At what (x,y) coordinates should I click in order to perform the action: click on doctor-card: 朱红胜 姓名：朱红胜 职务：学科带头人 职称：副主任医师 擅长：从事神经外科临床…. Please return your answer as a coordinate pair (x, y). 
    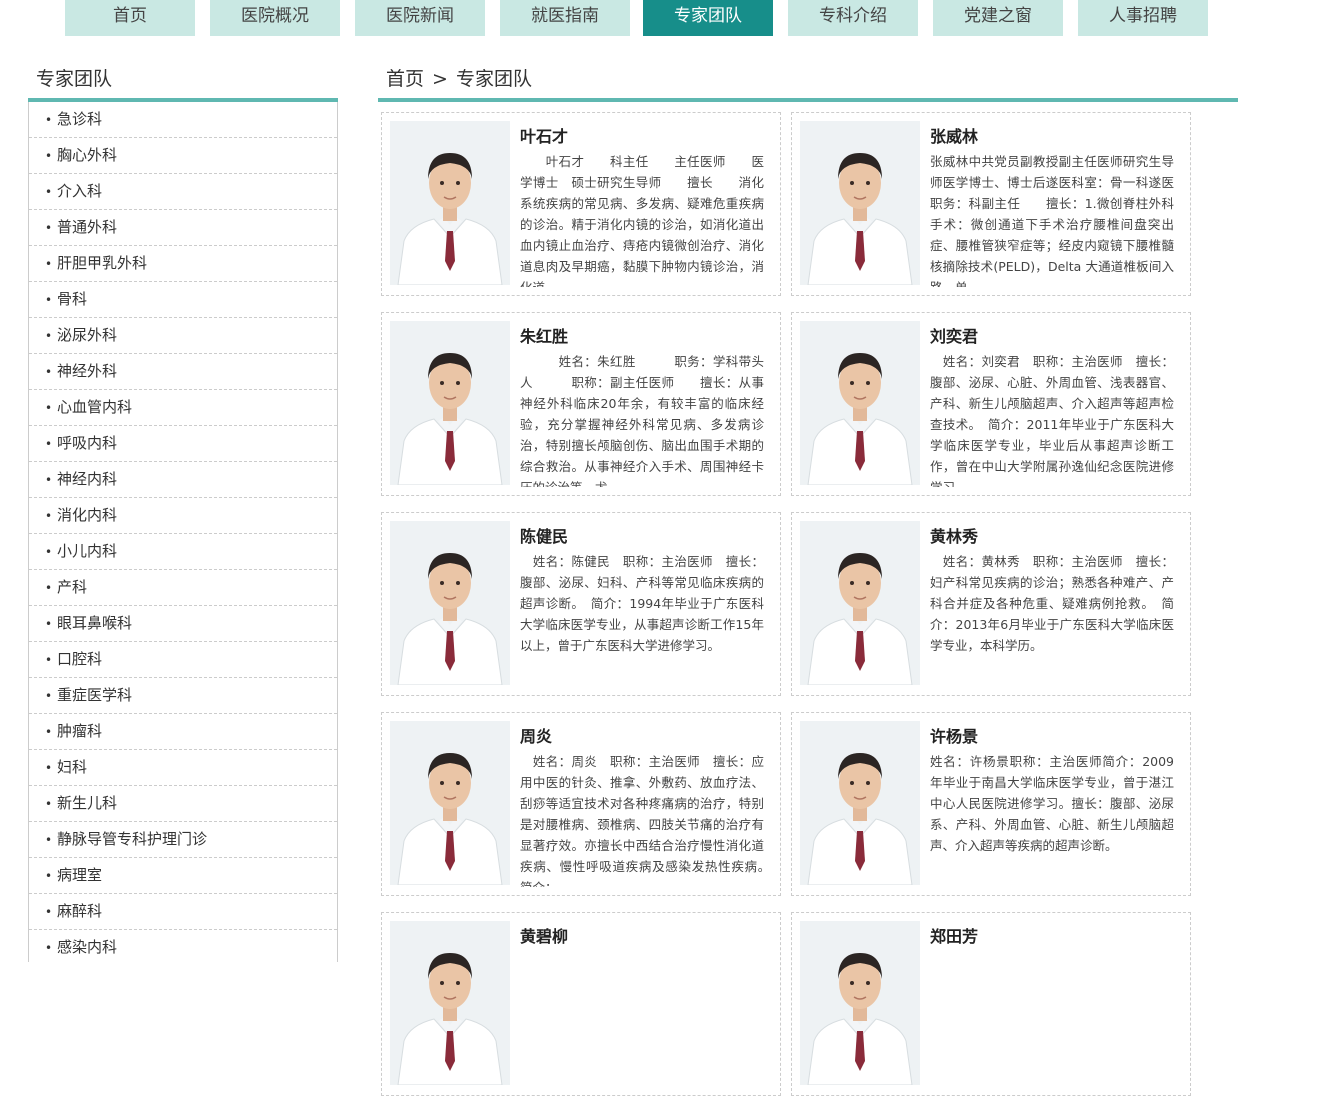
    Looking at the image, I should click on (581, 404).